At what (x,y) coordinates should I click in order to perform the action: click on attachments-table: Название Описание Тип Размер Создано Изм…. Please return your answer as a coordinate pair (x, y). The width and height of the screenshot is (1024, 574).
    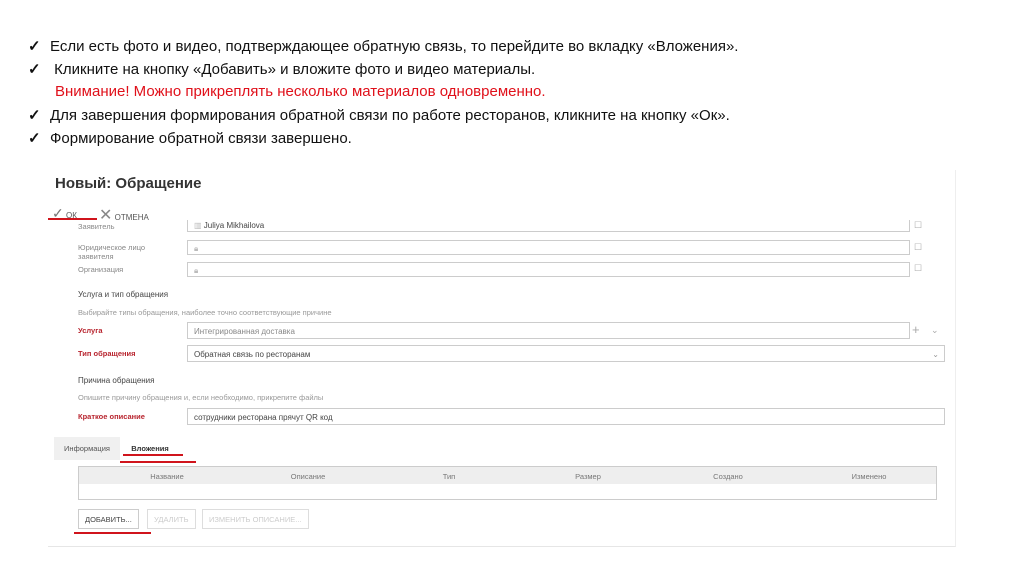
    Looking at the image, I should click on (507, 483).